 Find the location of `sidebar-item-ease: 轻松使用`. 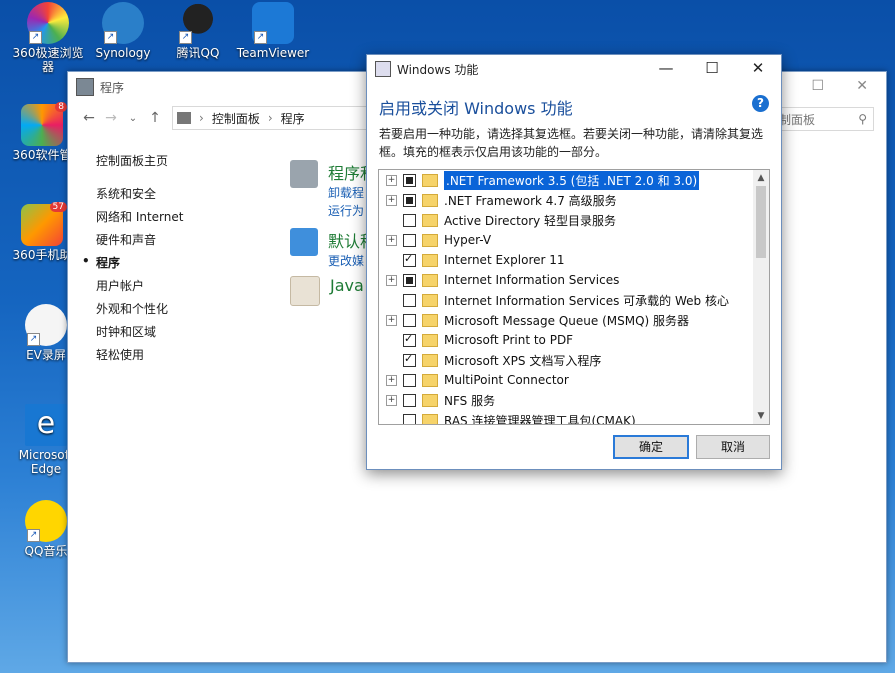

sidebar-item-ease: 轻松使用 is located at coordinates (139, 357).